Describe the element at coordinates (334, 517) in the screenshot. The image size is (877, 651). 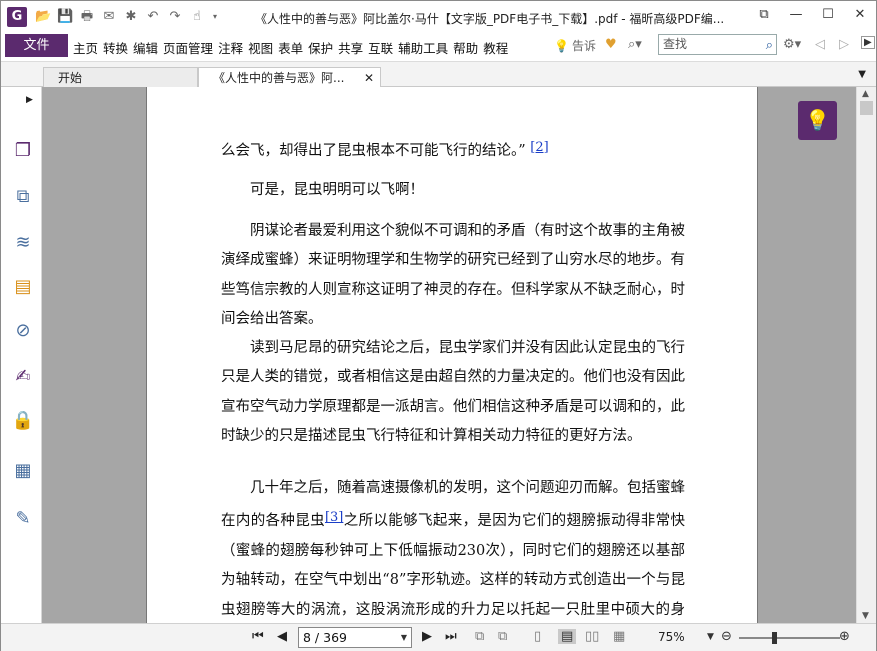
I see `footnote-link-3: [3]` at that location.